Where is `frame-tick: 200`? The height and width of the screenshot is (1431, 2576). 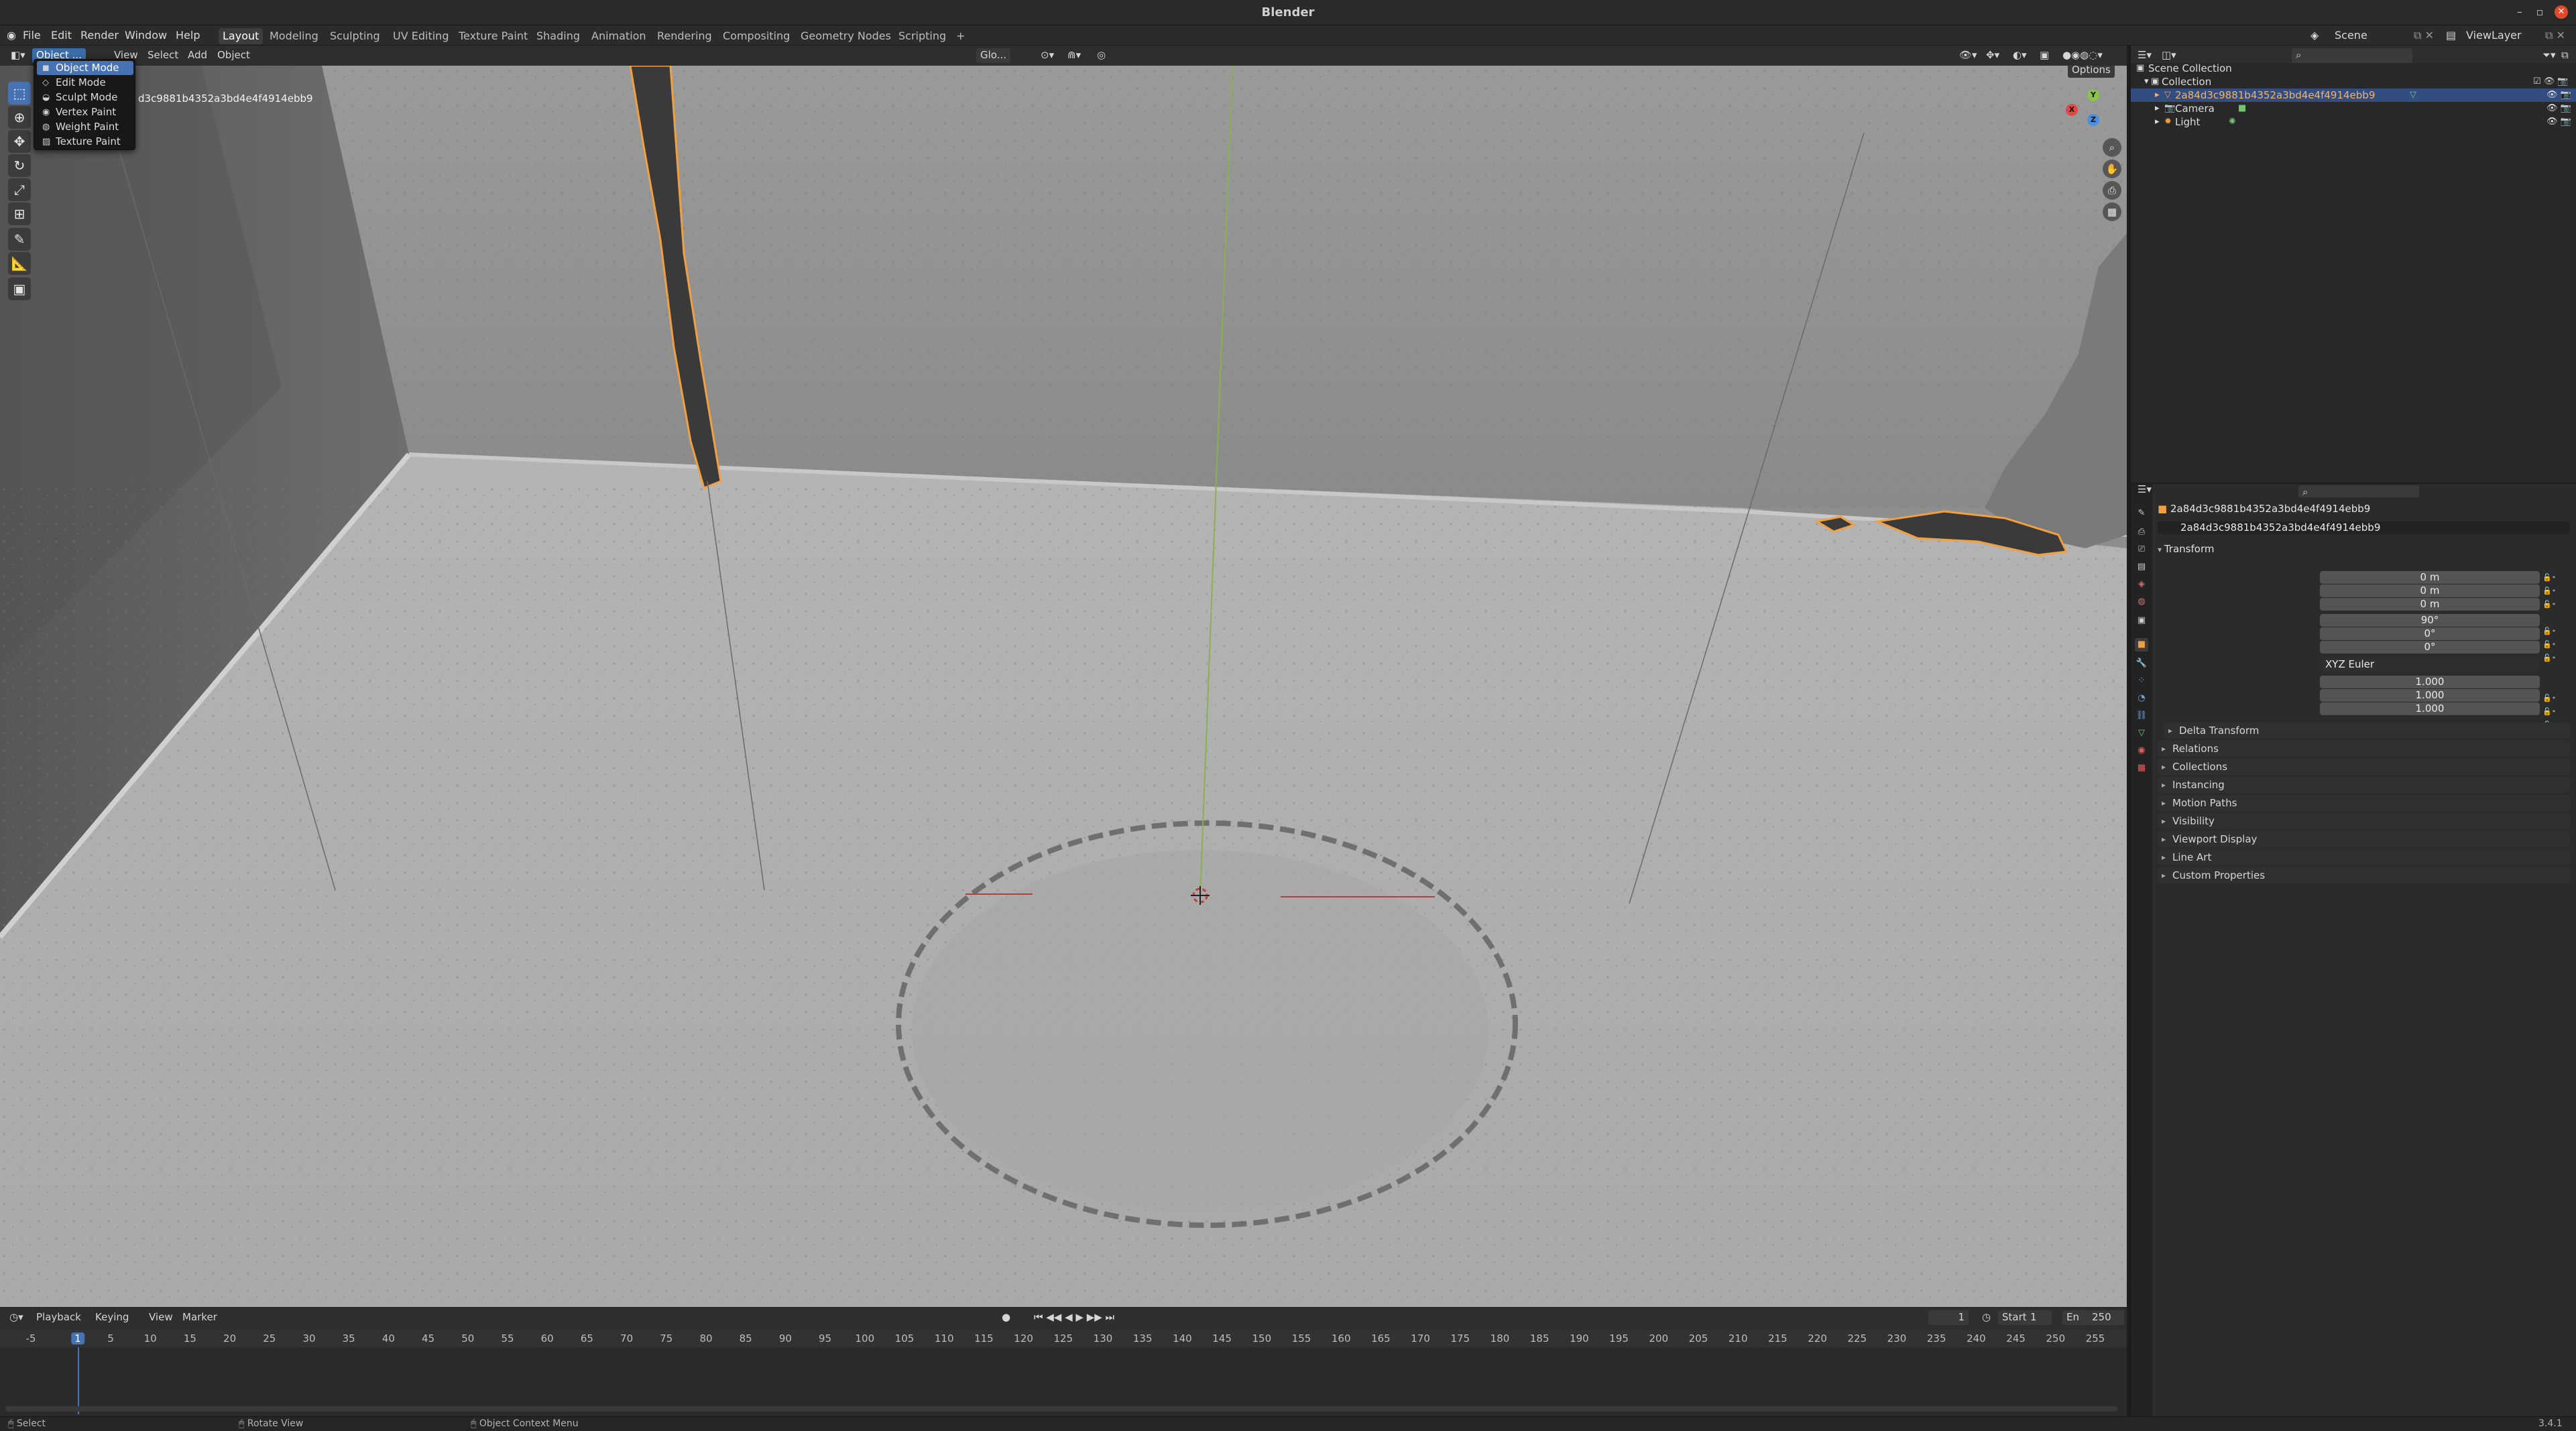 frame-tick: 200 is located at coordinates (1658, 1338).